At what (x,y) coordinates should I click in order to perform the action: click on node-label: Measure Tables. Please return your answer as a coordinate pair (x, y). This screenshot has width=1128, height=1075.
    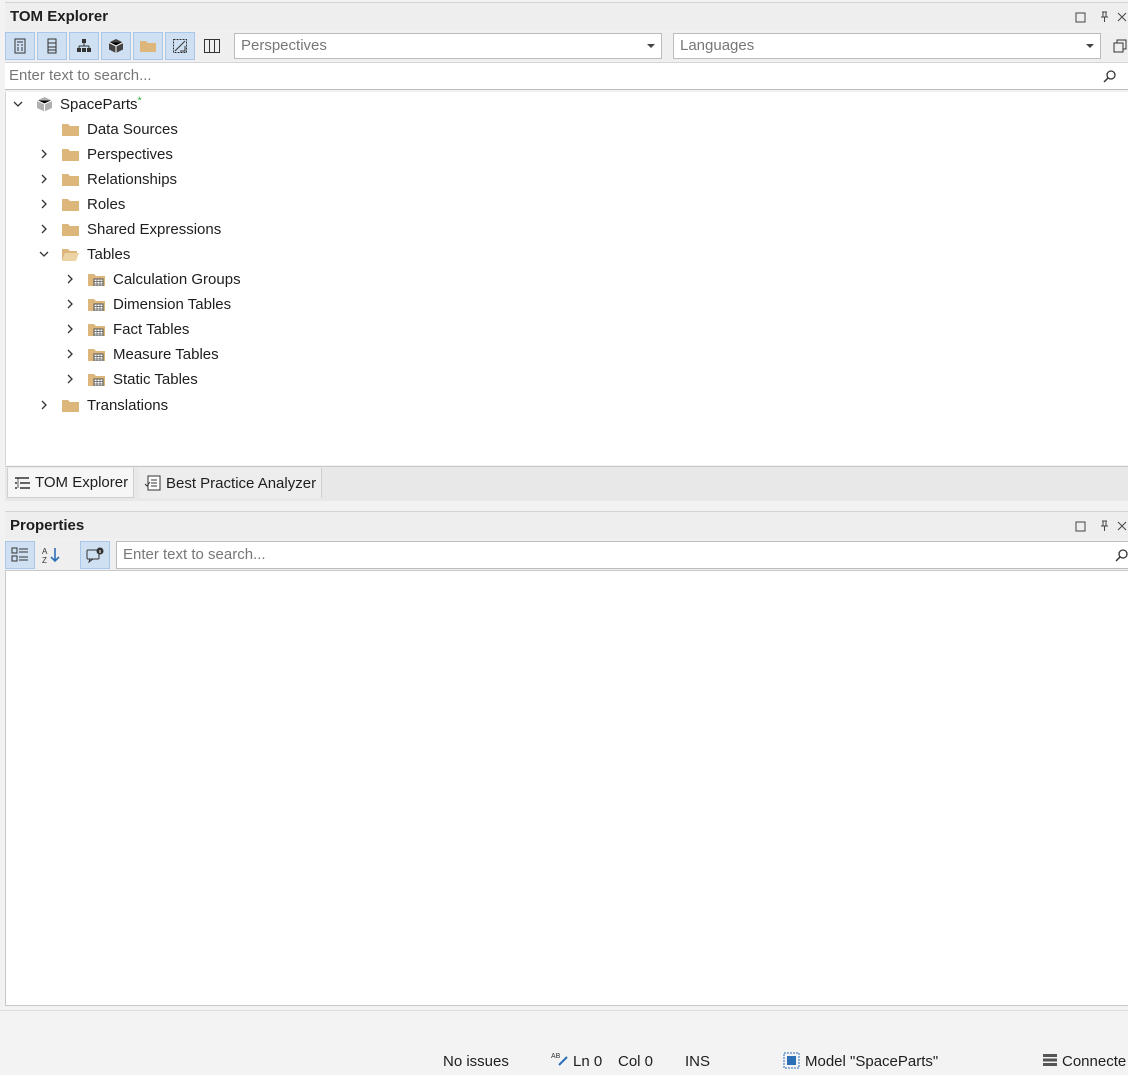
    Looking at the image, I should click on (166, 354).